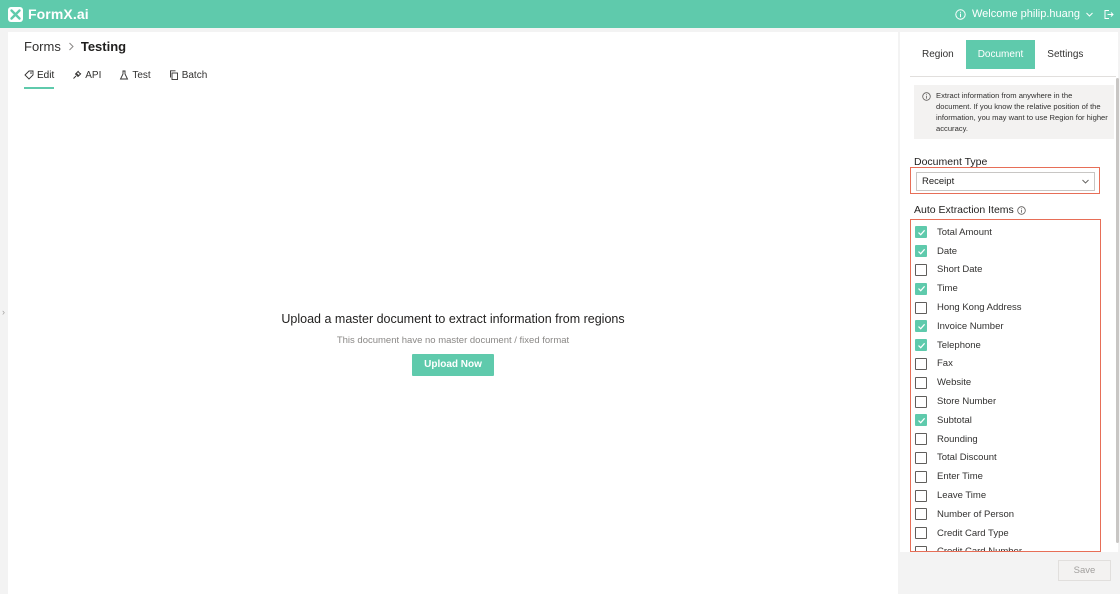 The width and height of the screenshot is (1120, 594). Describe the element at coordinates (1005, 458) in the screenshot. I see `extraction-item: Total Discount` at that location.